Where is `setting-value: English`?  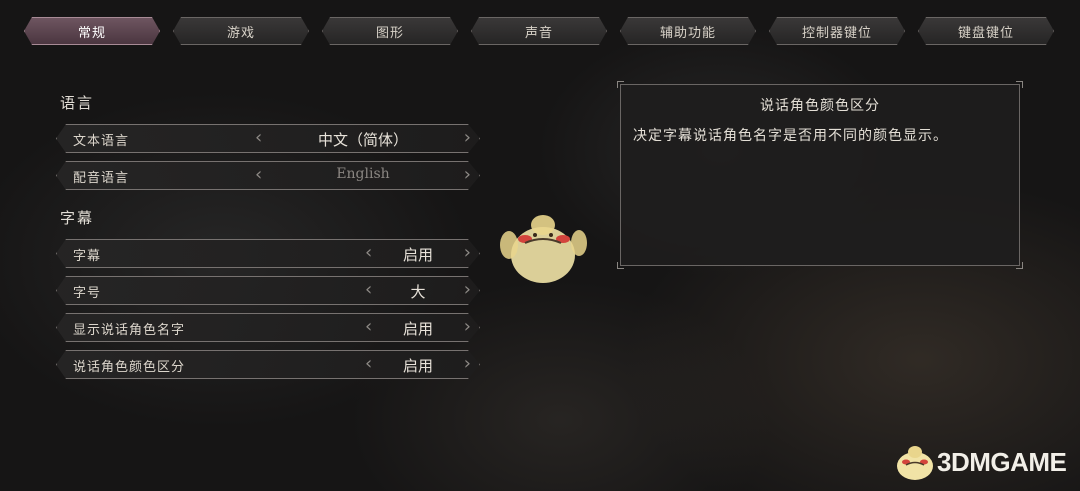 setting-value: English is located at coordinates (363, 174).